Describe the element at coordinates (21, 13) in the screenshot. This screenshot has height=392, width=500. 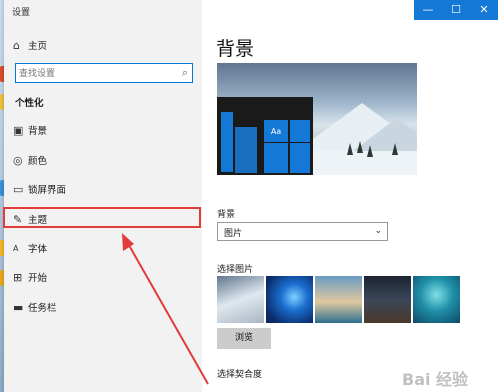
I see `window-title: 设置` at that location.